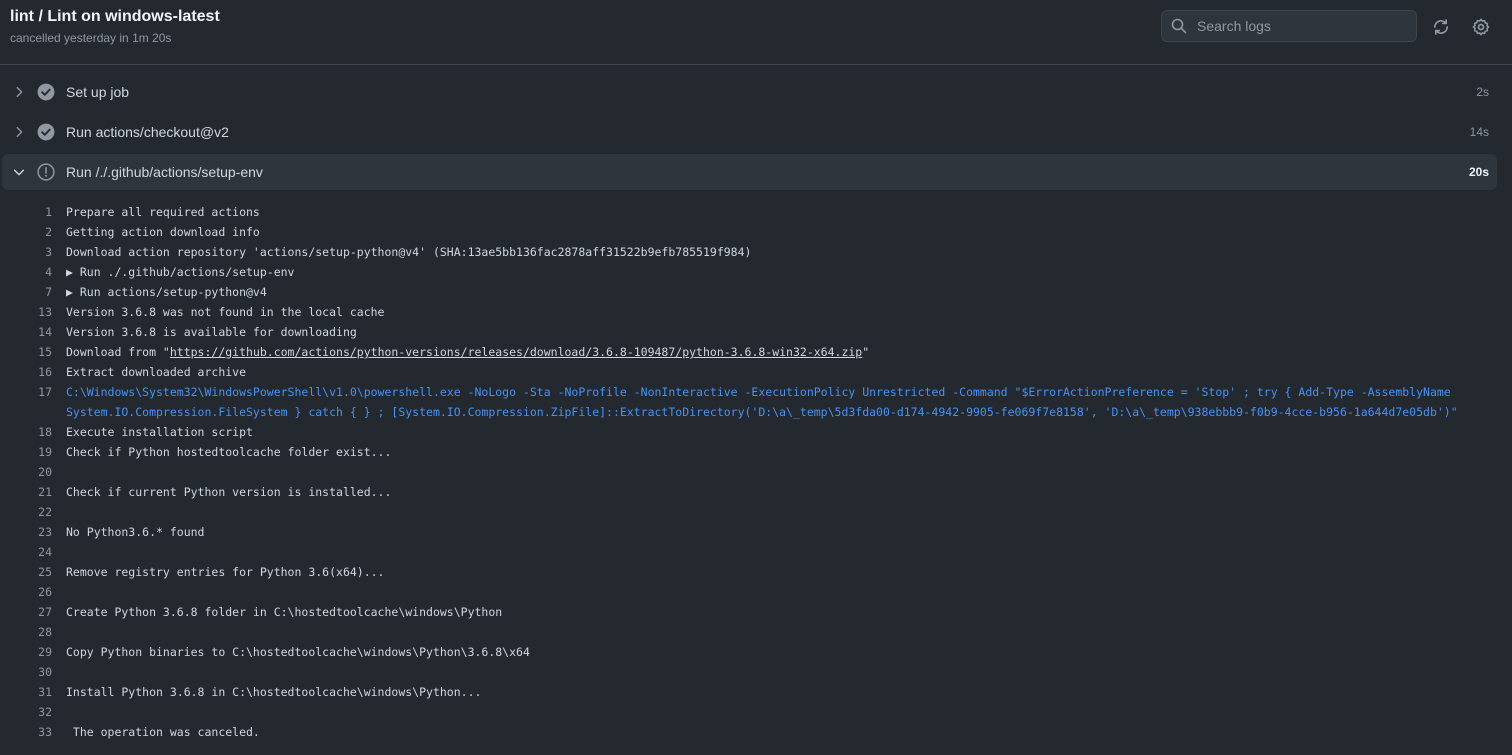  I want to click on line-number: 30, so click(27, 672).